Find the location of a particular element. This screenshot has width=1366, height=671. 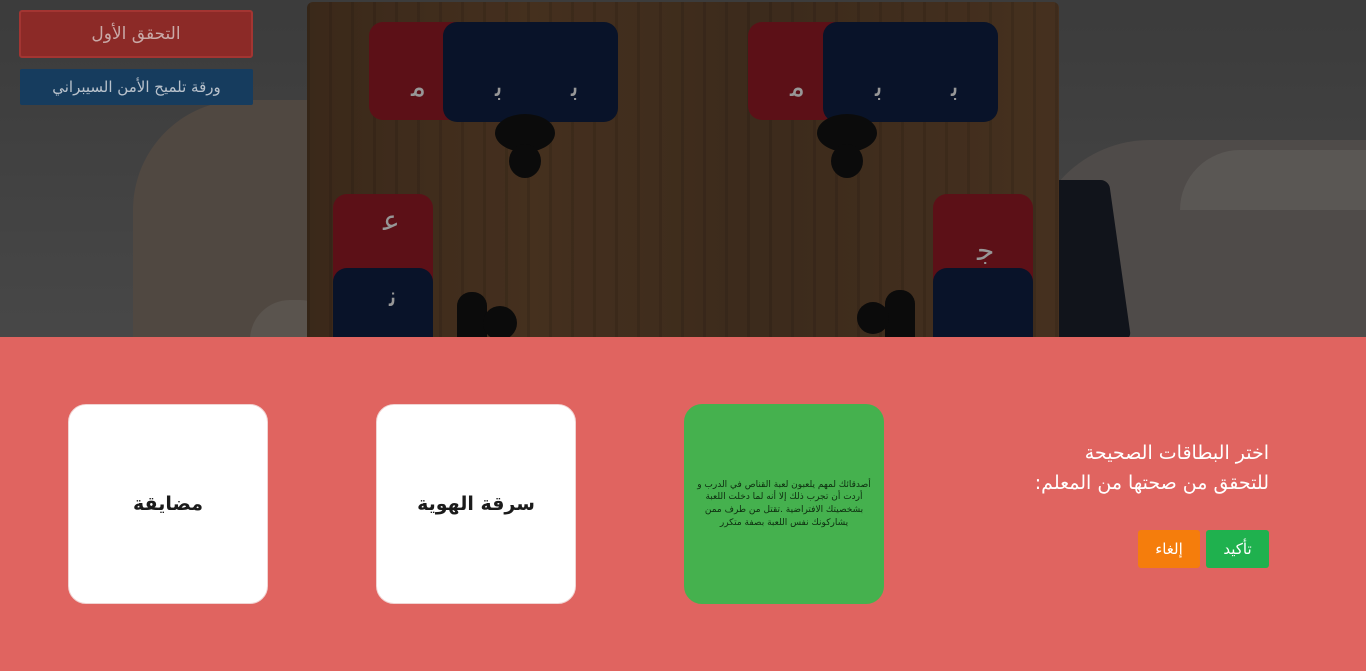

first-check-button: التحقق الأول is located at coordinates (136, 34).